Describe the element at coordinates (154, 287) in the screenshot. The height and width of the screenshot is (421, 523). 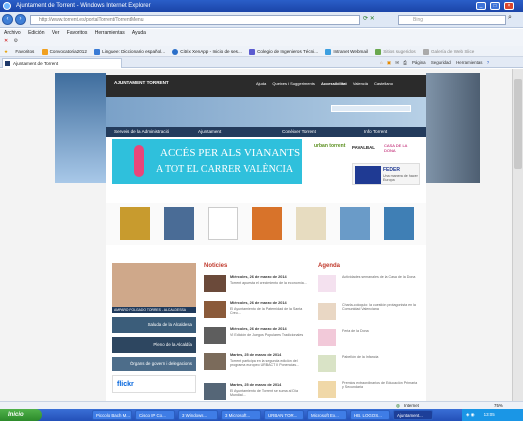
I see `mayor-photo` at that location.